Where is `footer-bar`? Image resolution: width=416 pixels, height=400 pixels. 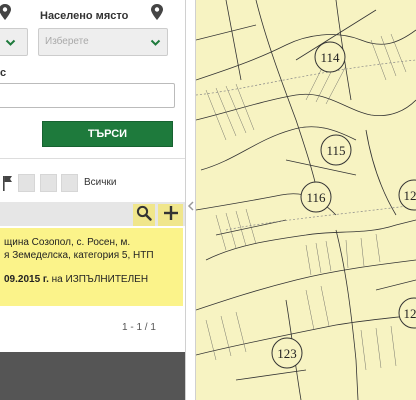
footer-bar is located at coordinates (92, 376).